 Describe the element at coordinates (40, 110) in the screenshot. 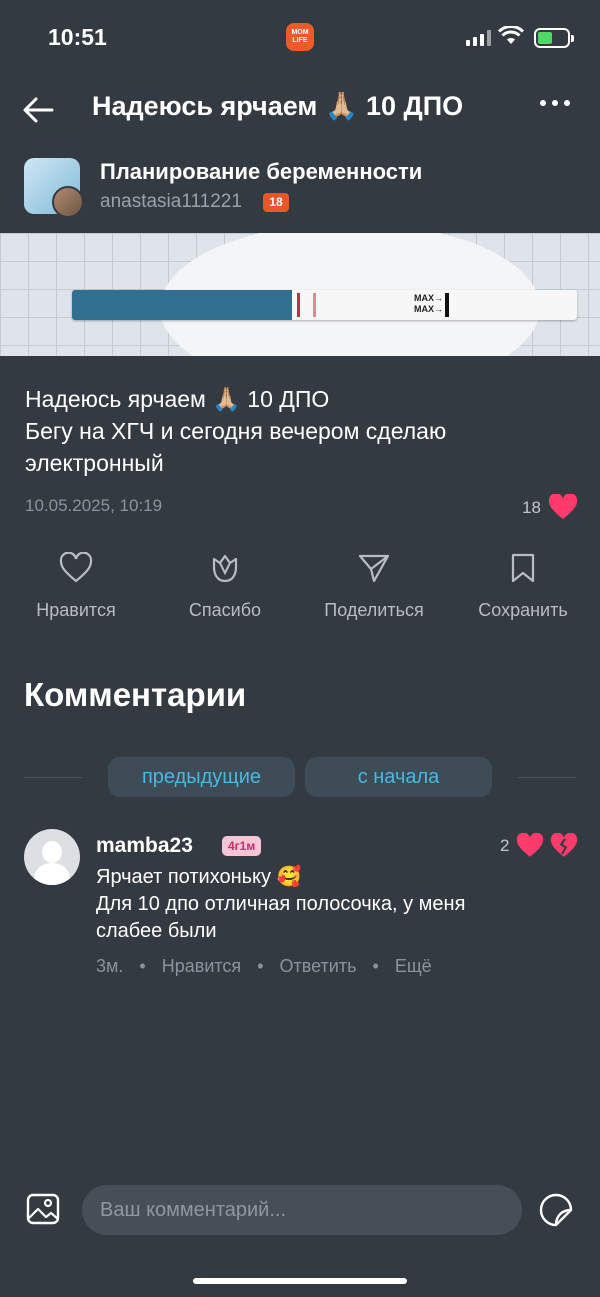

I see `arrow-left-icon` at that location.